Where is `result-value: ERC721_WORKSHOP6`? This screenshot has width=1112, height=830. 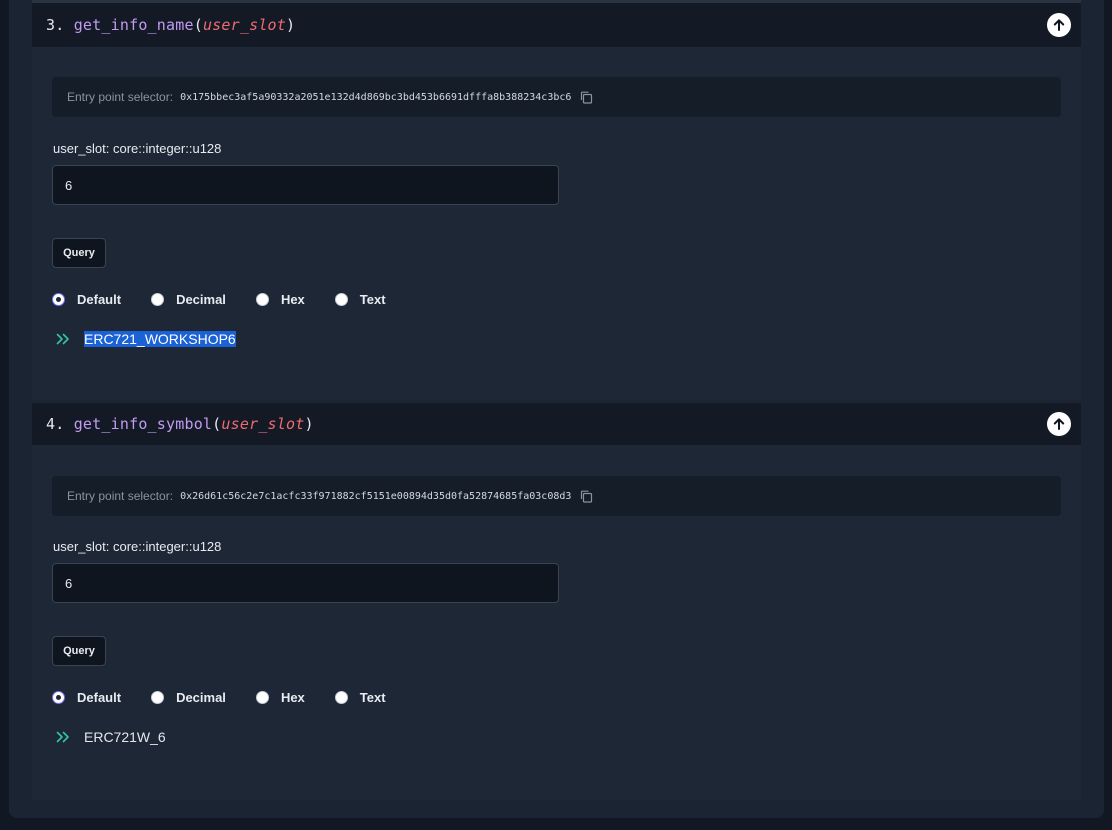 result-value: ERC721_WORKSHOP6 is located at coordinates (160, 339).